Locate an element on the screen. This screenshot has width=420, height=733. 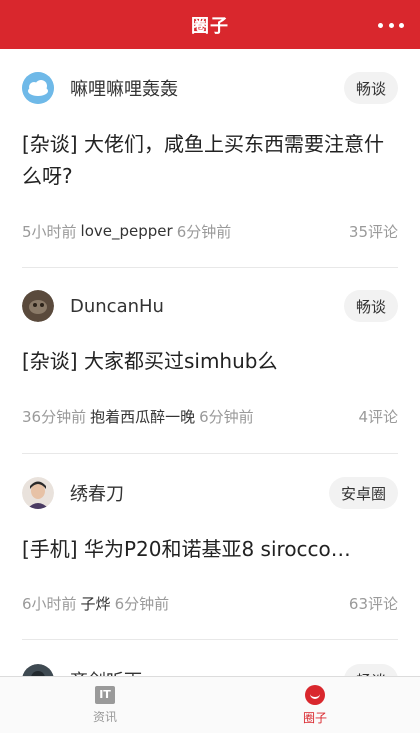
post-meta: 5小时前 love_pepper 6分钟前 35评论 is located at coordinates (210, 231).